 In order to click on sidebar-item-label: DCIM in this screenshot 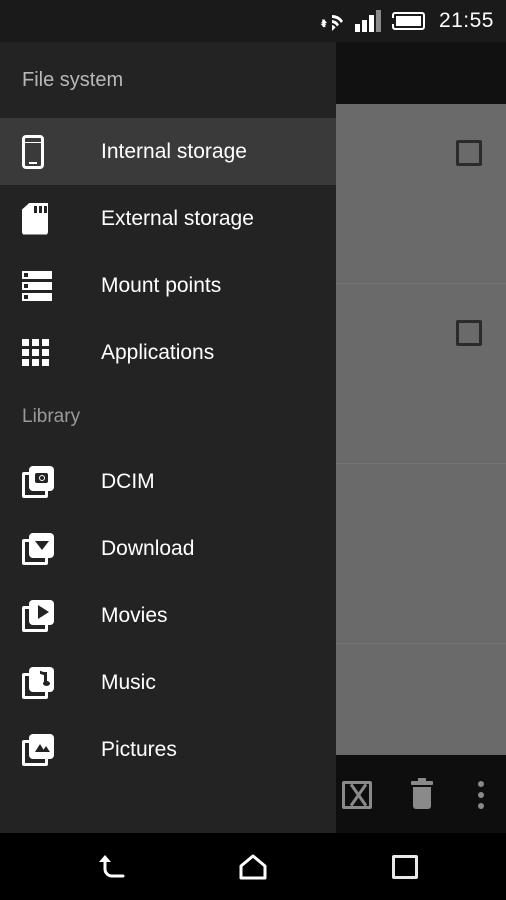, I will do `click(128, 481)`.